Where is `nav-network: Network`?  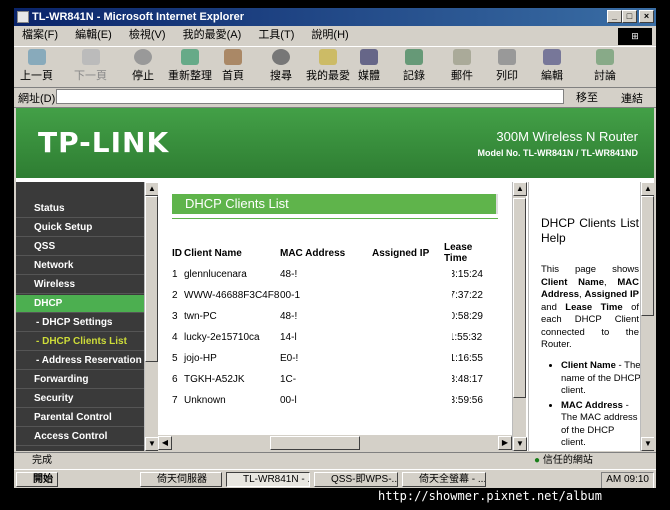 nav-network: Network is located at coordinates (80, 266).